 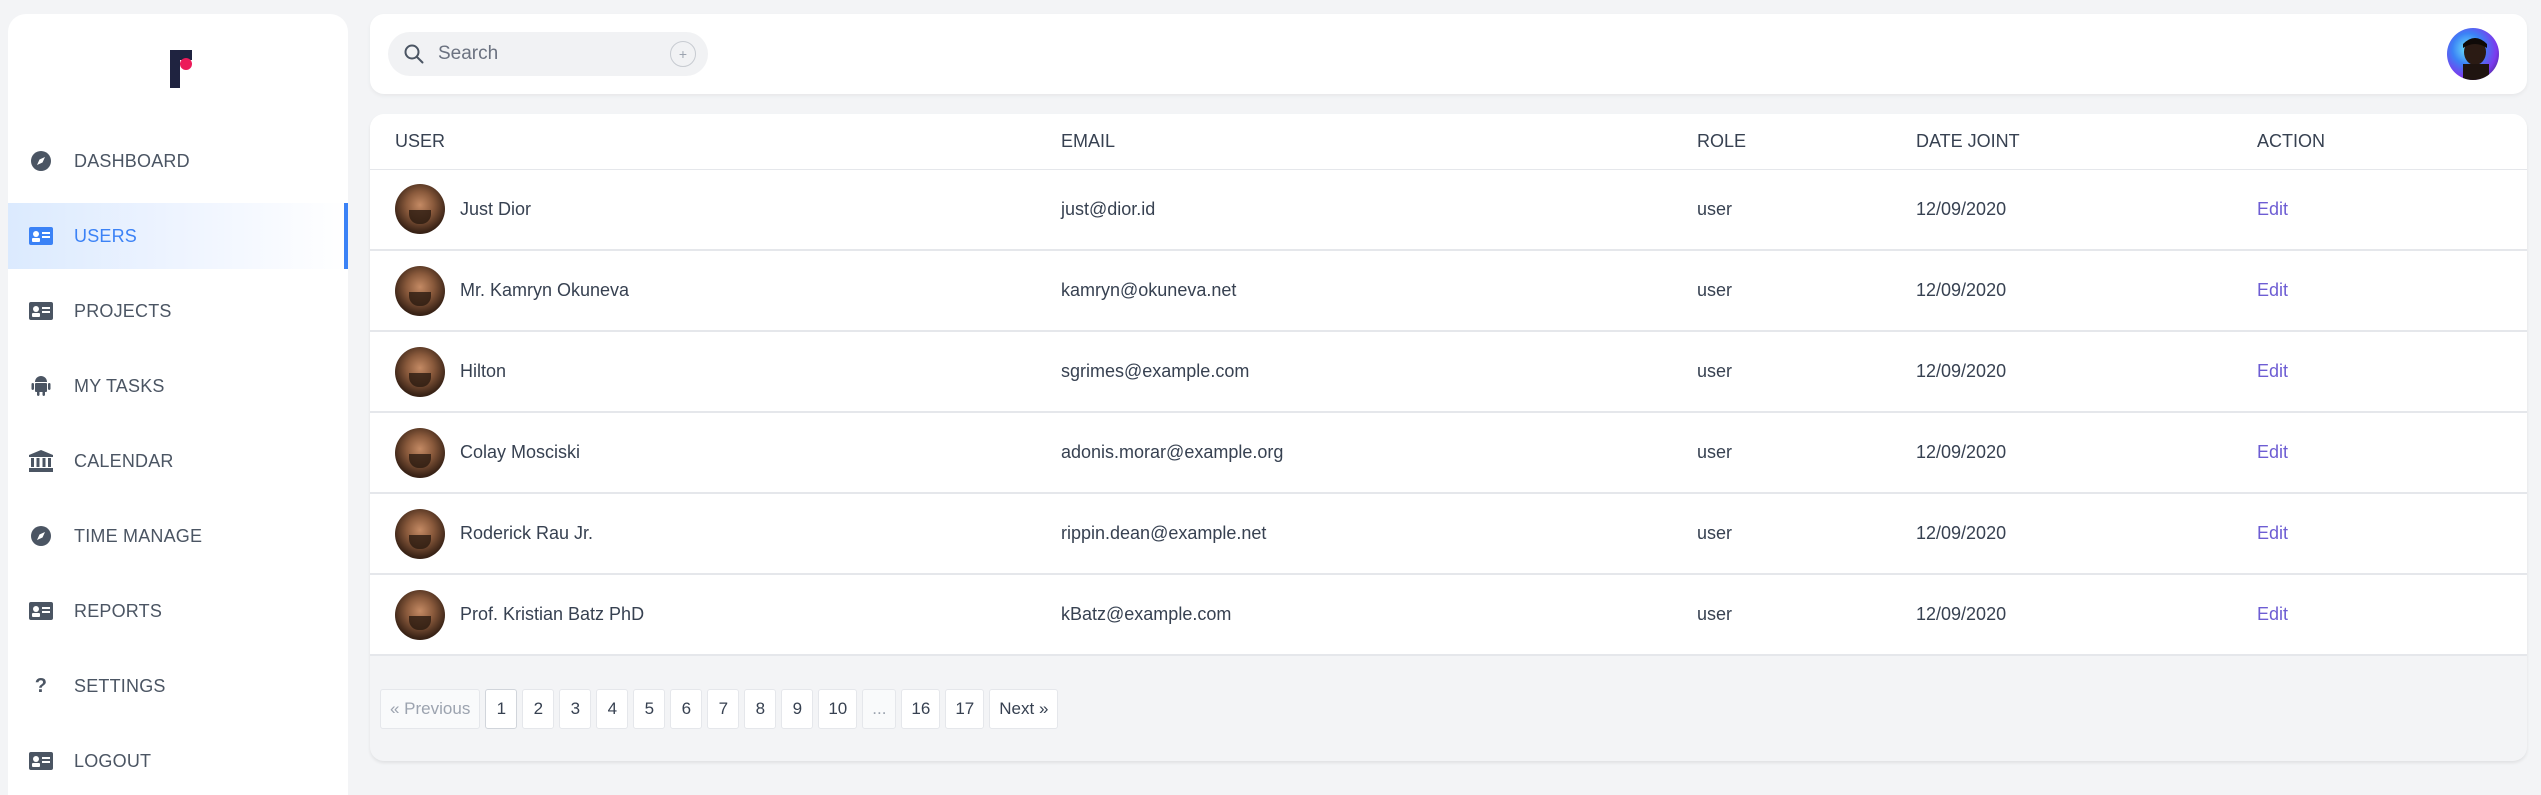 I want to click on user-cell: Mr. Kamryn Okuneva, so click(x=715, y=290).